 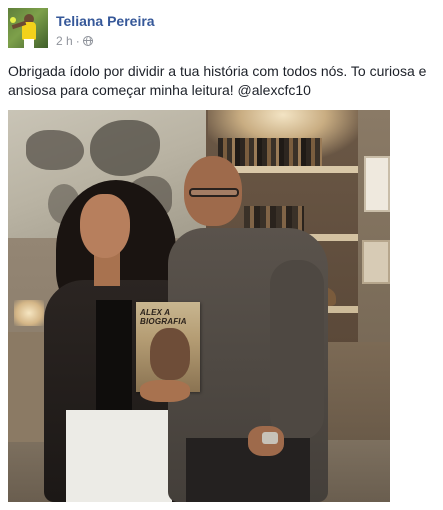 I want to click on photo-man-glasses, so click(x=214, y=192).